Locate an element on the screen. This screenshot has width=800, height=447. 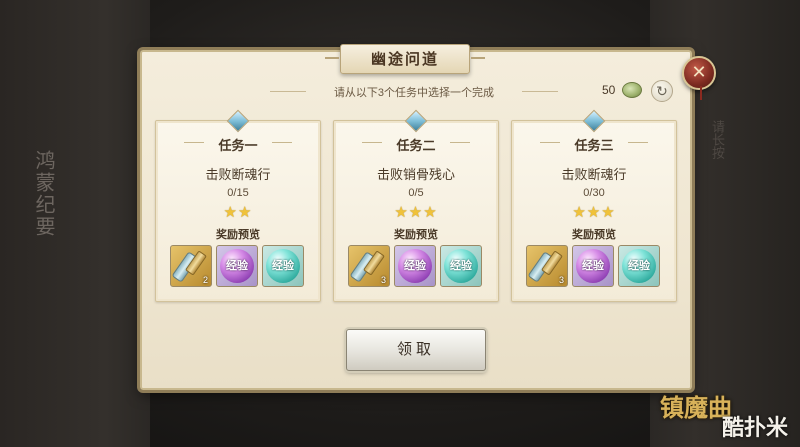
task-card-2: 任务二 击败销骨残心 0/5 ★★★ 奖励预览 3 经验 经验 is located at coordinates (416, 205).